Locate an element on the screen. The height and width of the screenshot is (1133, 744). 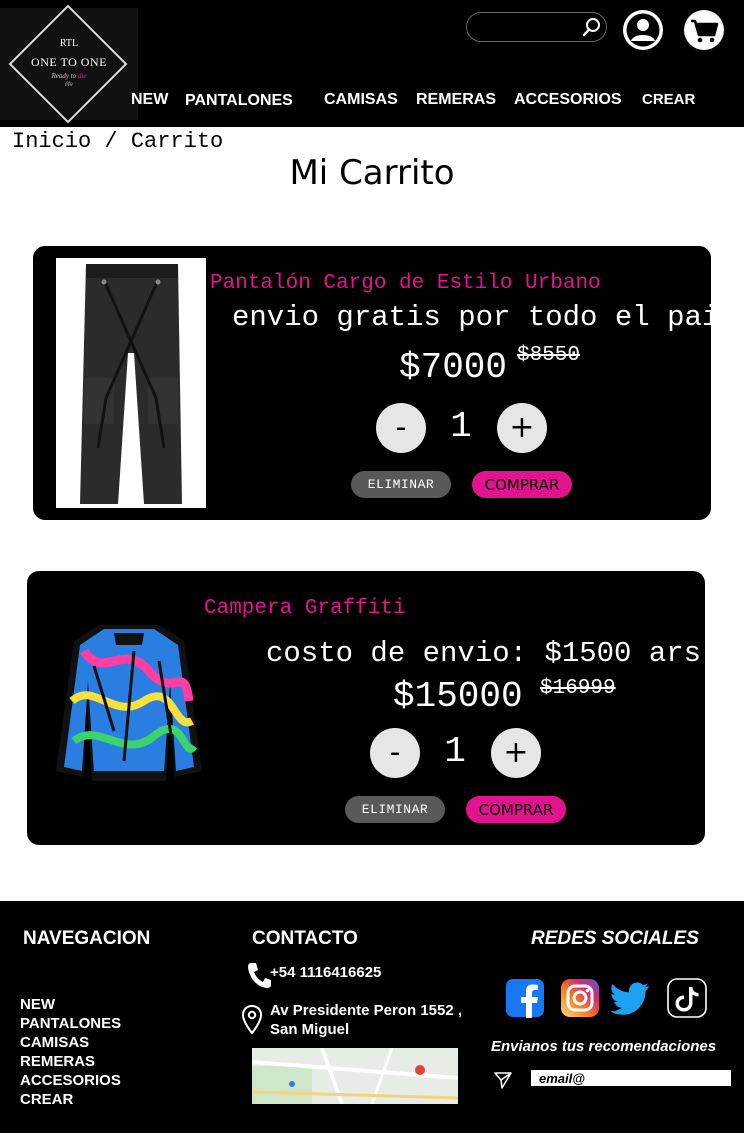
twitter-icon is located at coordinates (631, 998).